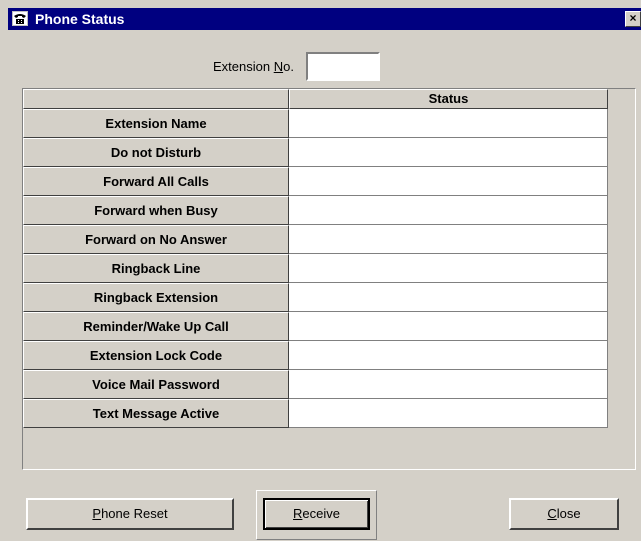 The height and width of the screenshot is (541, 641). What do you see at coordinates (253, 66) in the screenshot?
I see `extension-label: Extension No.` at bounding box center [253, 66].